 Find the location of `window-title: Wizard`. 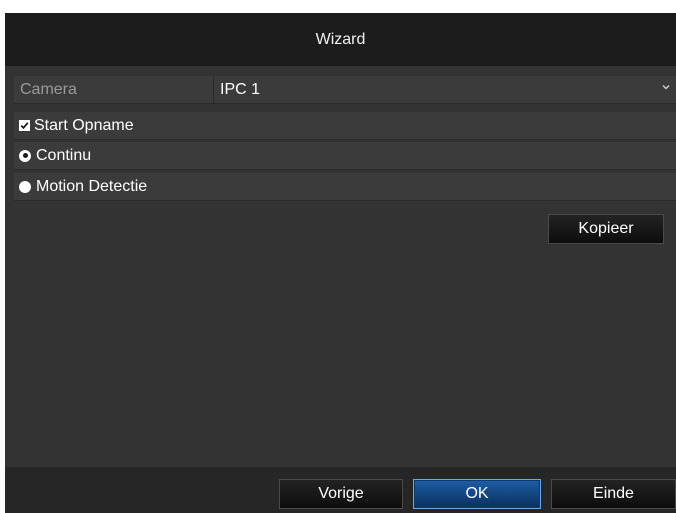

window-title: Wizard is located at coordinates (340, 39).